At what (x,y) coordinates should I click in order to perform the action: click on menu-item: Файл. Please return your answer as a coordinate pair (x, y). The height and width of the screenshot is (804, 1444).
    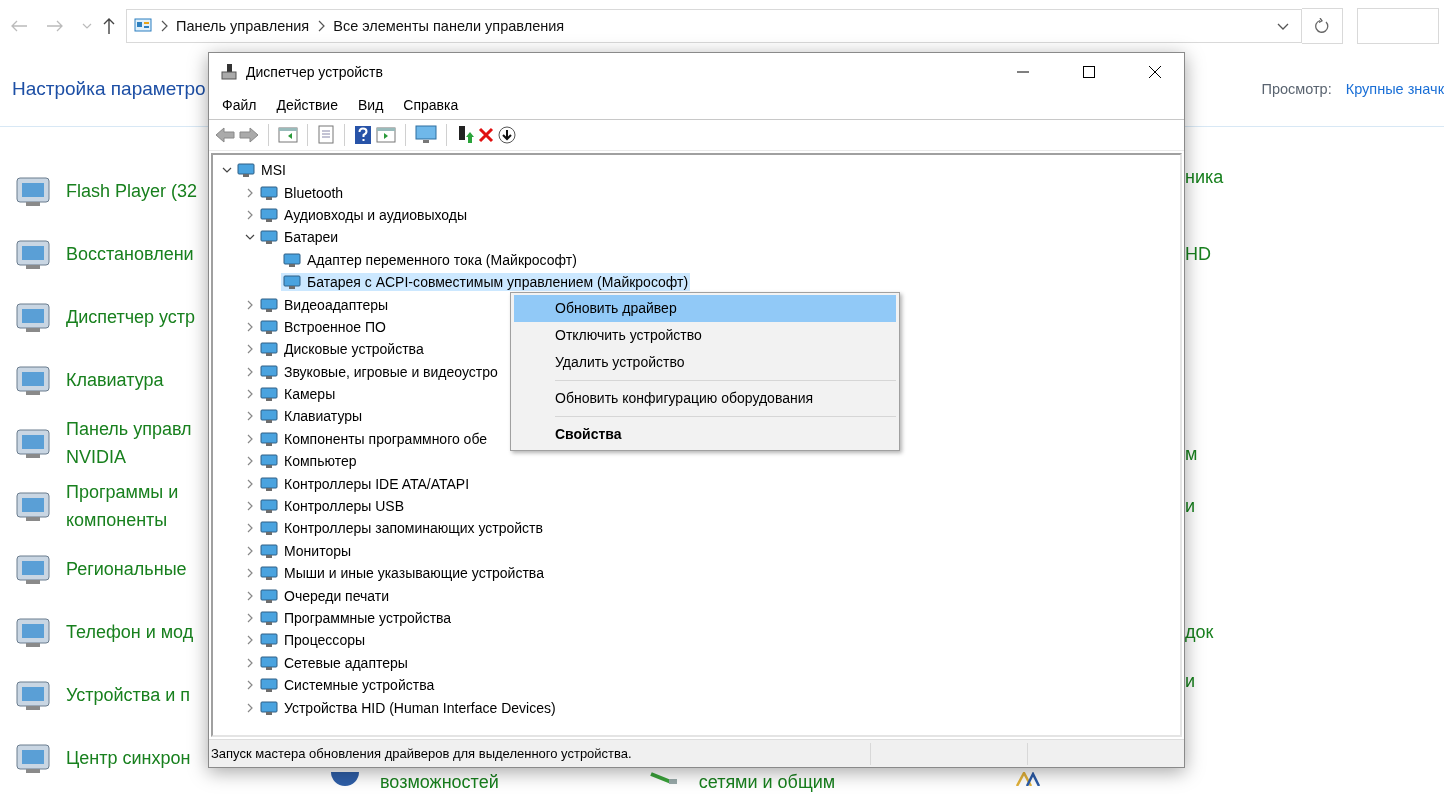
    Looking at the image, I should click on (239, 105).